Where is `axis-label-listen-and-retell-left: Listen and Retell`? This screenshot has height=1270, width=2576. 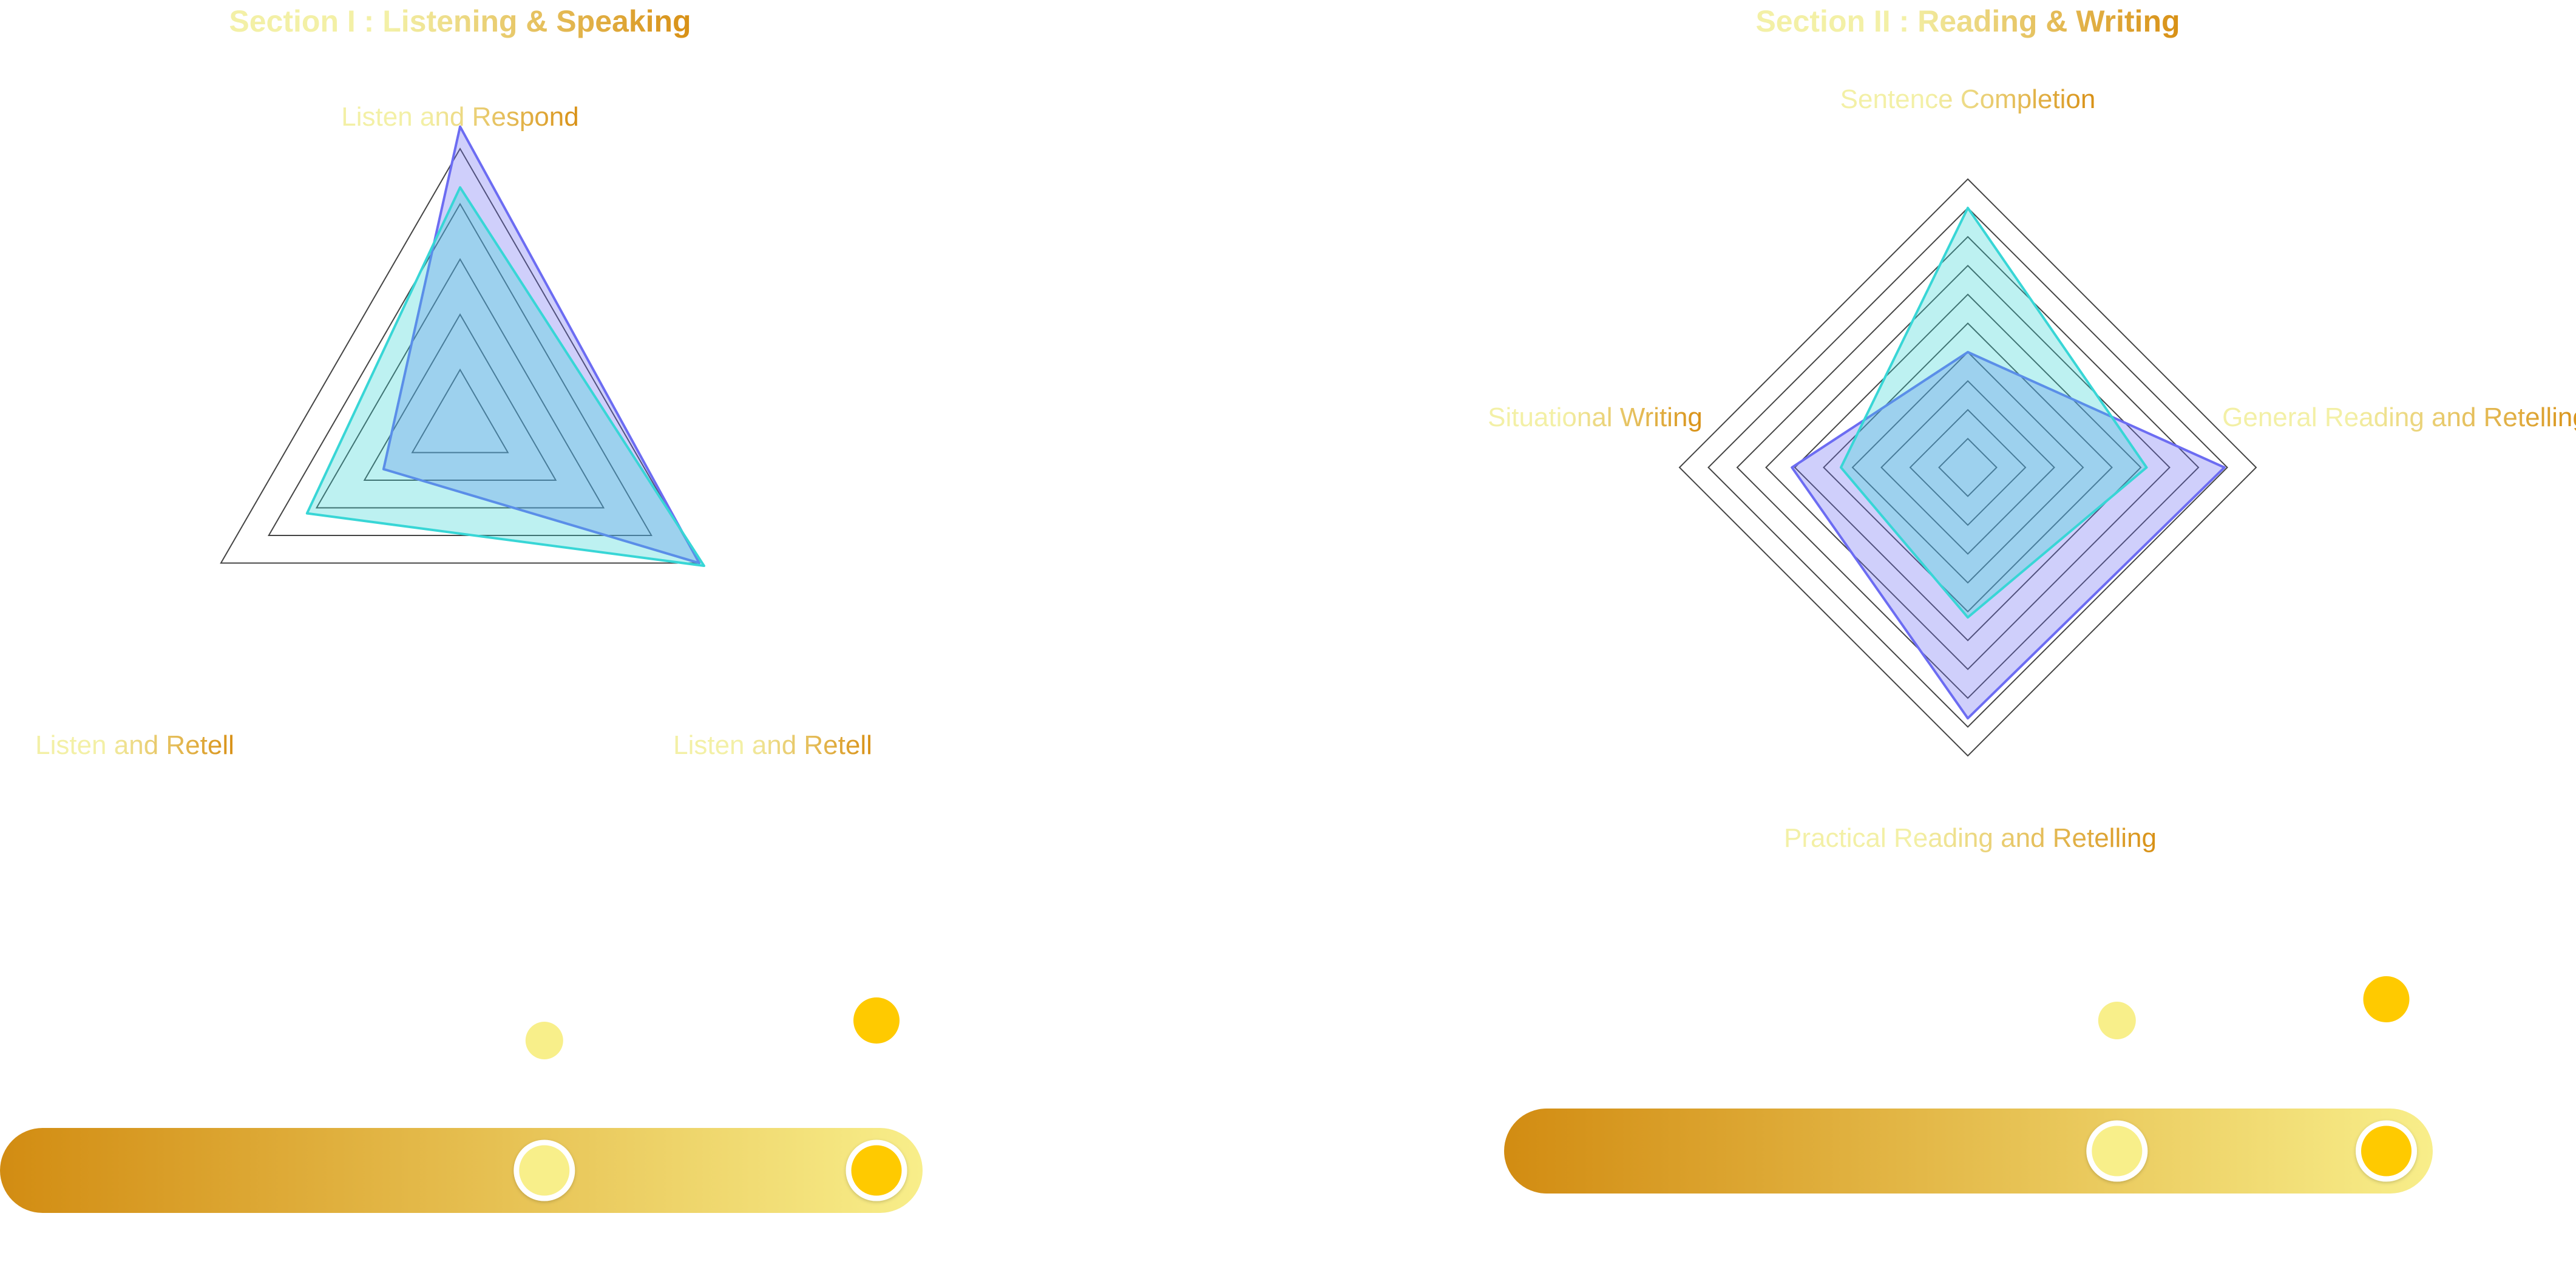
axis-label-listen-and-retell-left: Listen and Retell is located at coordinates (134, 745).